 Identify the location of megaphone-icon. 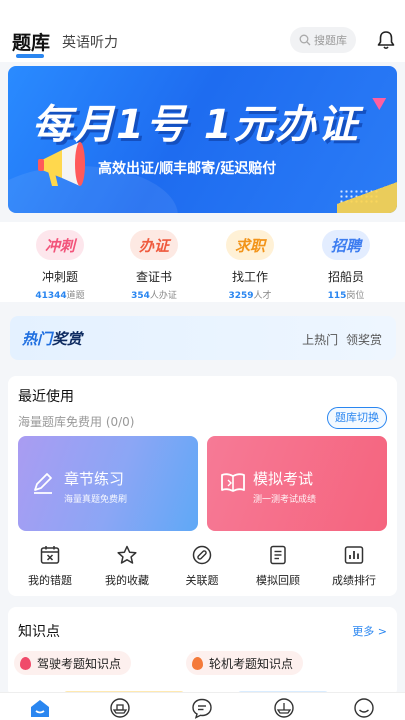
(61, 164).